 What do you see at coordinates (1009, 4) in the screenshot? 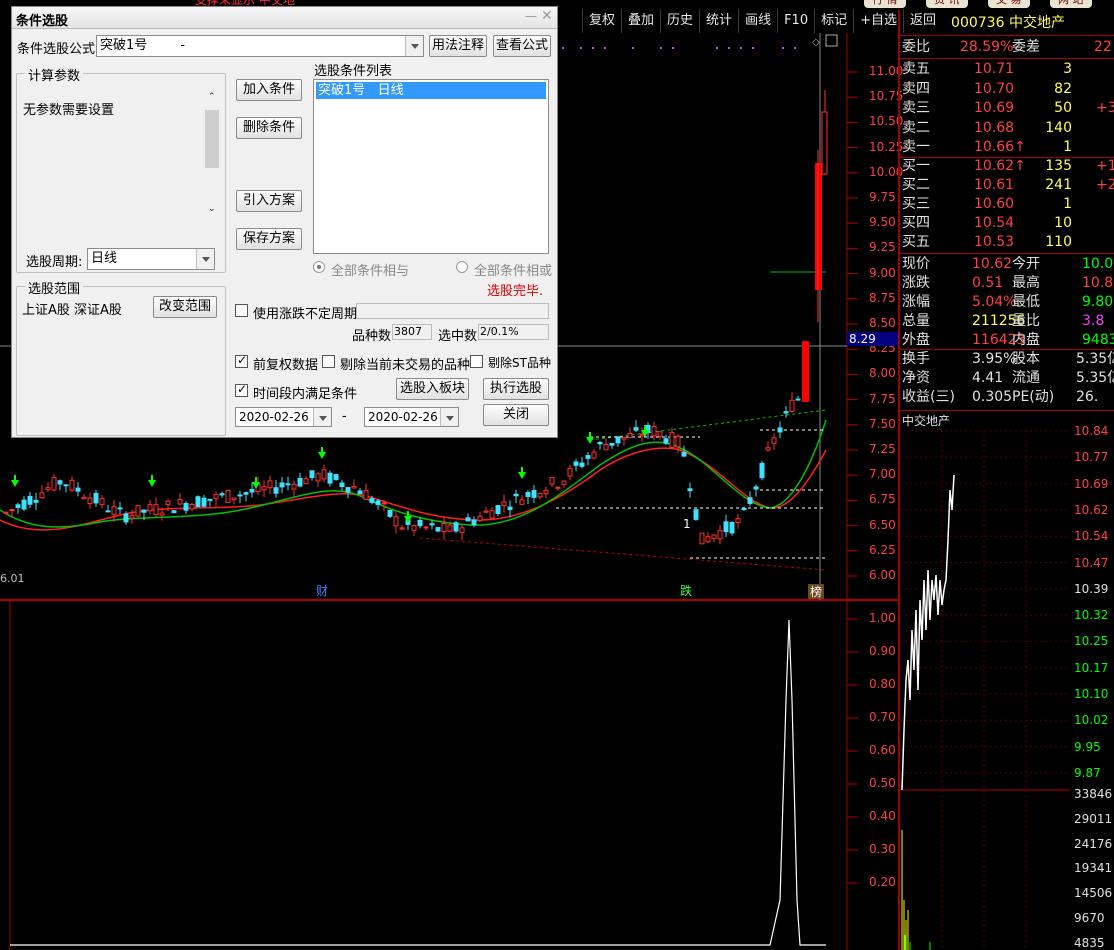
I see `tab-trade: 交 易` at bounding box center [1009, 4].